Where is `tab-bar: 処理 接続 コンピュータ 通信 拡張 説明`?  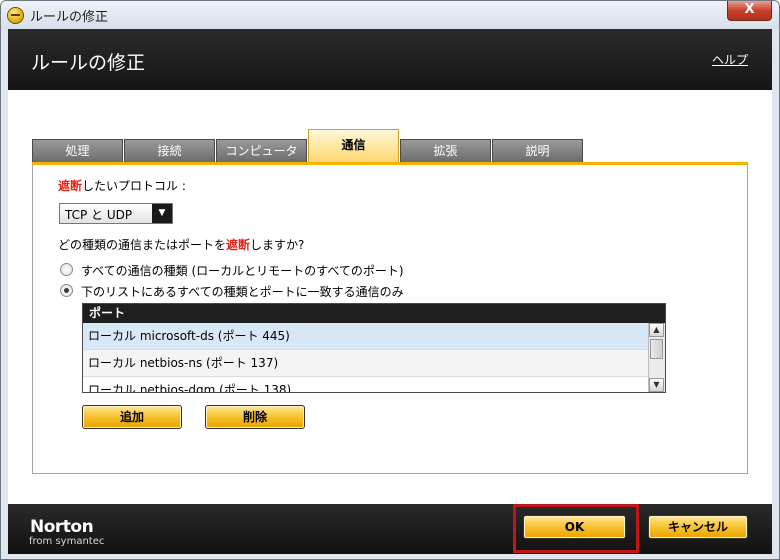 tab-bar: 処理 接続 コンピュータ 通信 拡張 説明 is located at coordinates (312, 146).